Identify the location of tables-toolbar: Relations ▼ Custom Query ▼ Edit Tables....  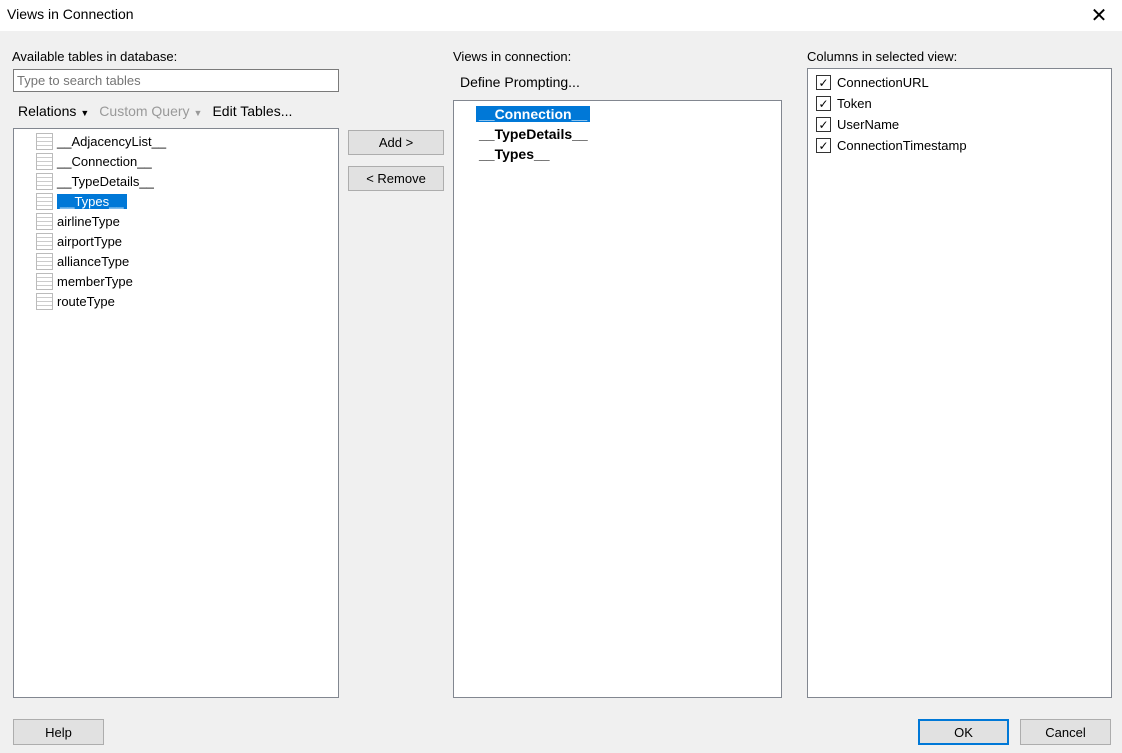
(155, 111).